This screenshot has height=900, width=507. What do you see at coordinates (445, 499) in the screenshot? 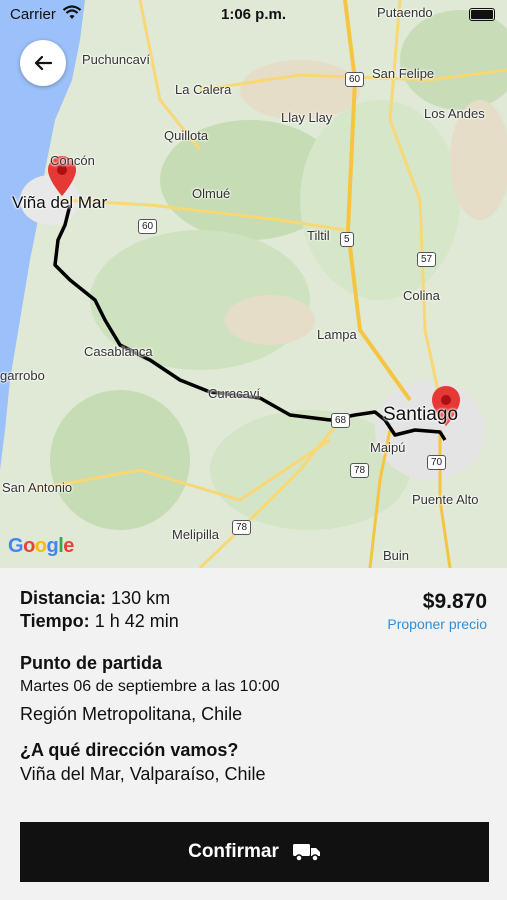
I see `map-label-puente-alto: Puente Alto` at bounding box center [445, 499].